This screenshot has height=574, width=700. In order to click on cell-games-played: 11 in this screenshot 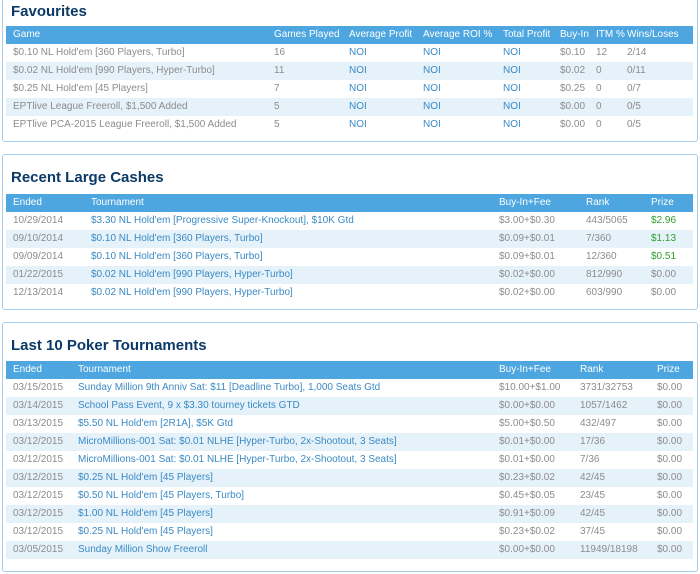, I will do `click(279, 70)`.